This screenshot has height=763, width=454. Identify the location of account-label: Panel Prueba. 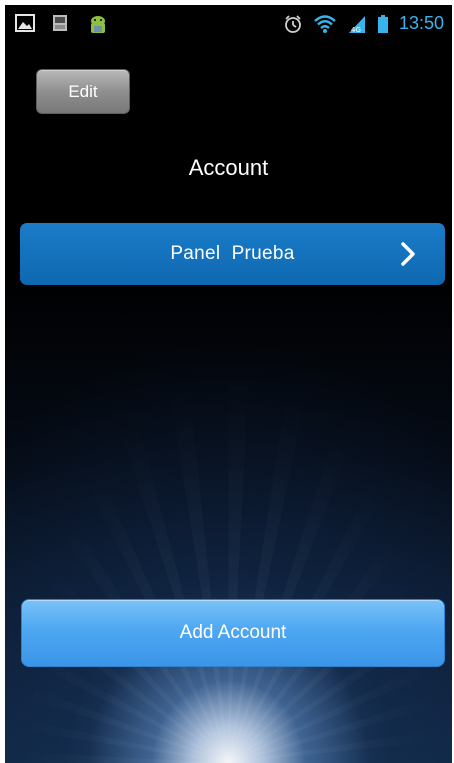
(232, 253).